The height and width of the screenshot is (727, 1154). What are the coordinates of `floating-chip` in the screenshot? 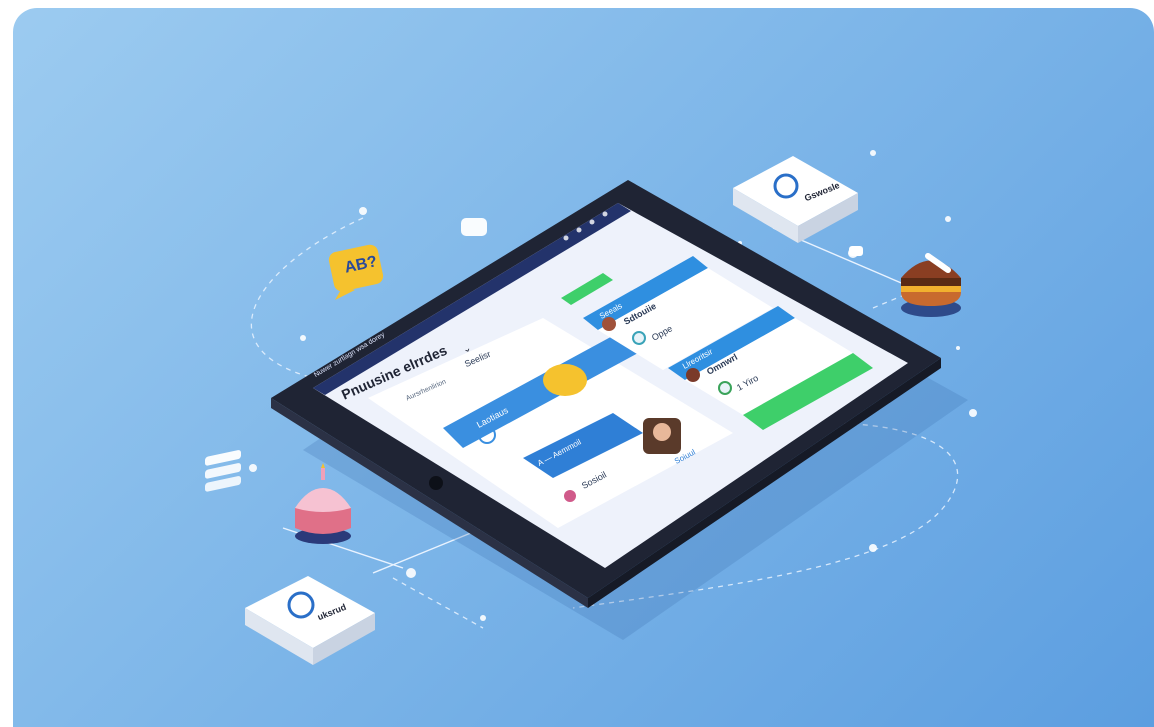 It's located at (474, 227).